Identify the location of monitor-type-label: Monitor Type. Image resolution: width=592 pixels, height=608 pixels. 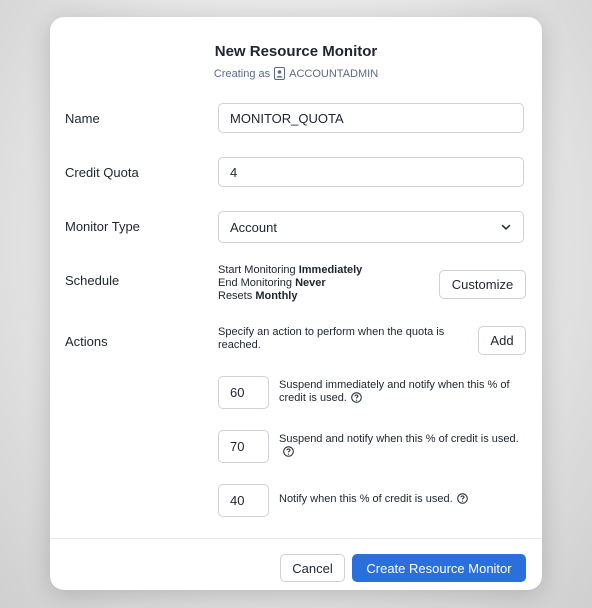
(102, 226).